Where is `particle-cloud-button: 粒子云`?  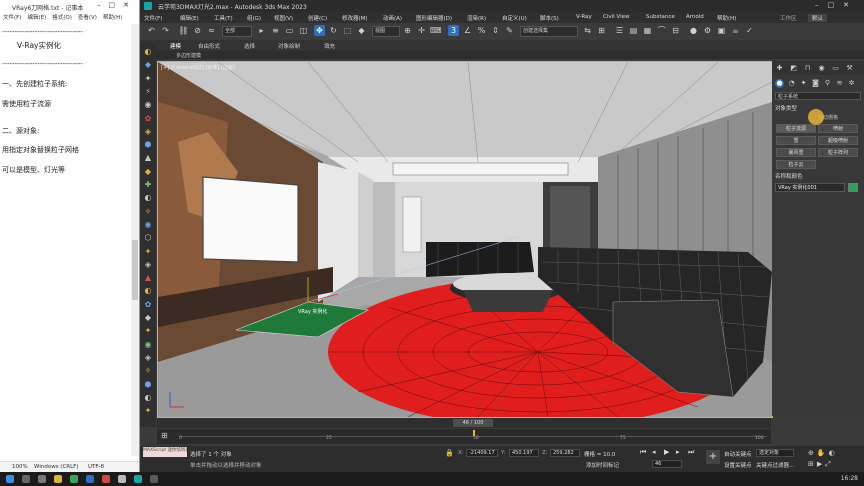
particle-cloud-button: 粒子云 is located at coordinates (796, 164).